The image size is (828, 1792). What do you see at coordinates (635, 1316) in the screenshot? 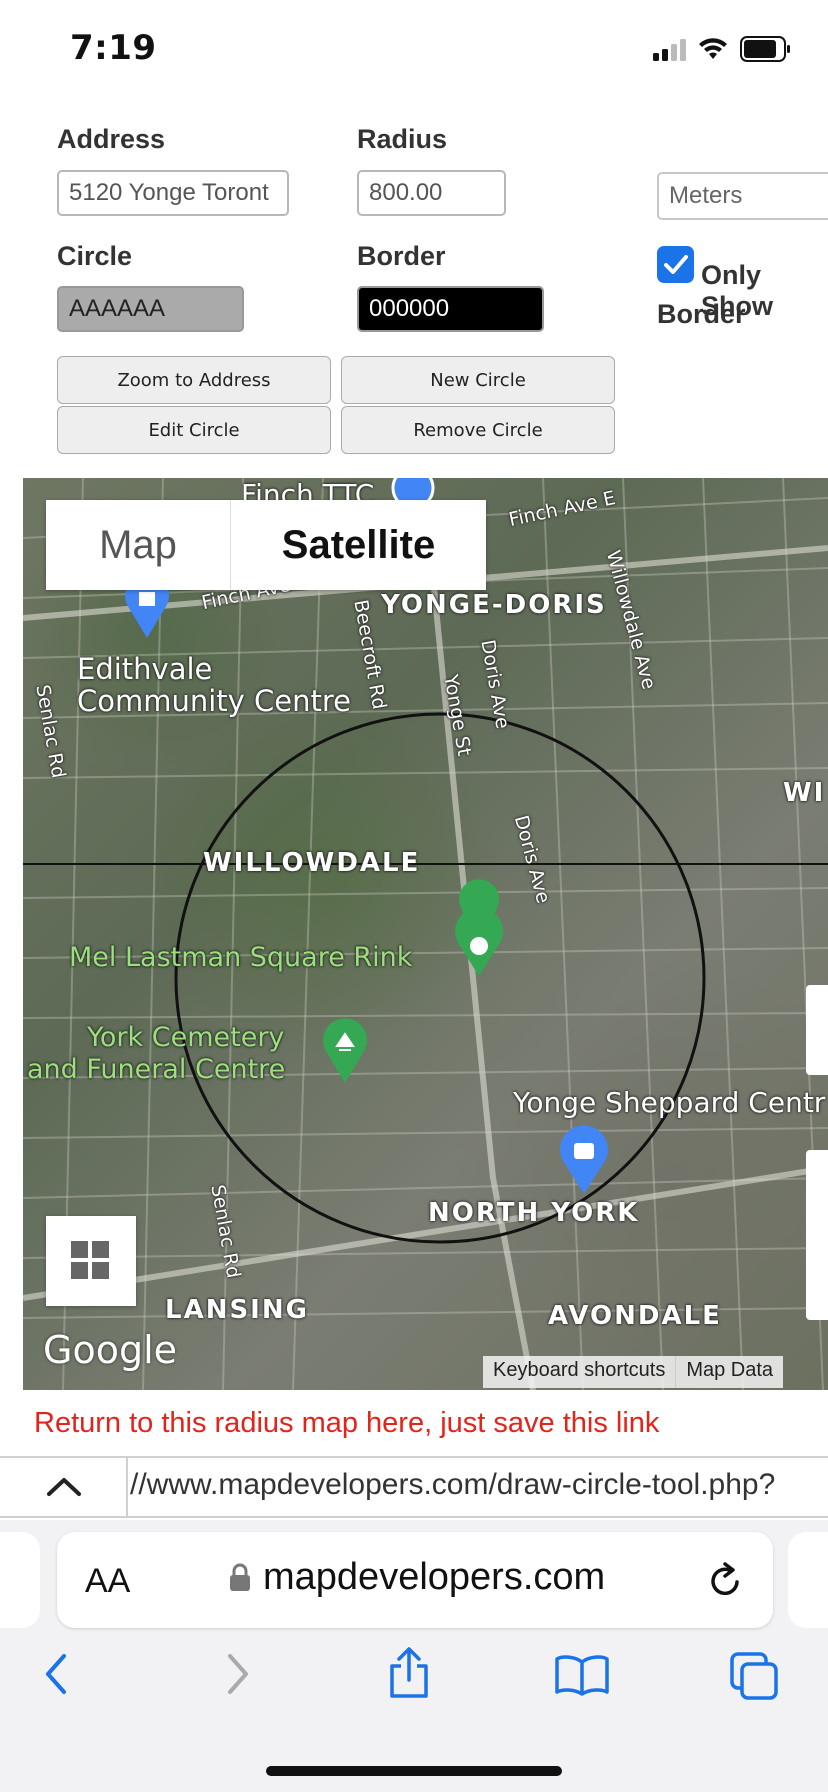
I see `map-label-avondale: AVONDALE` at bounding box center [635, 1316].